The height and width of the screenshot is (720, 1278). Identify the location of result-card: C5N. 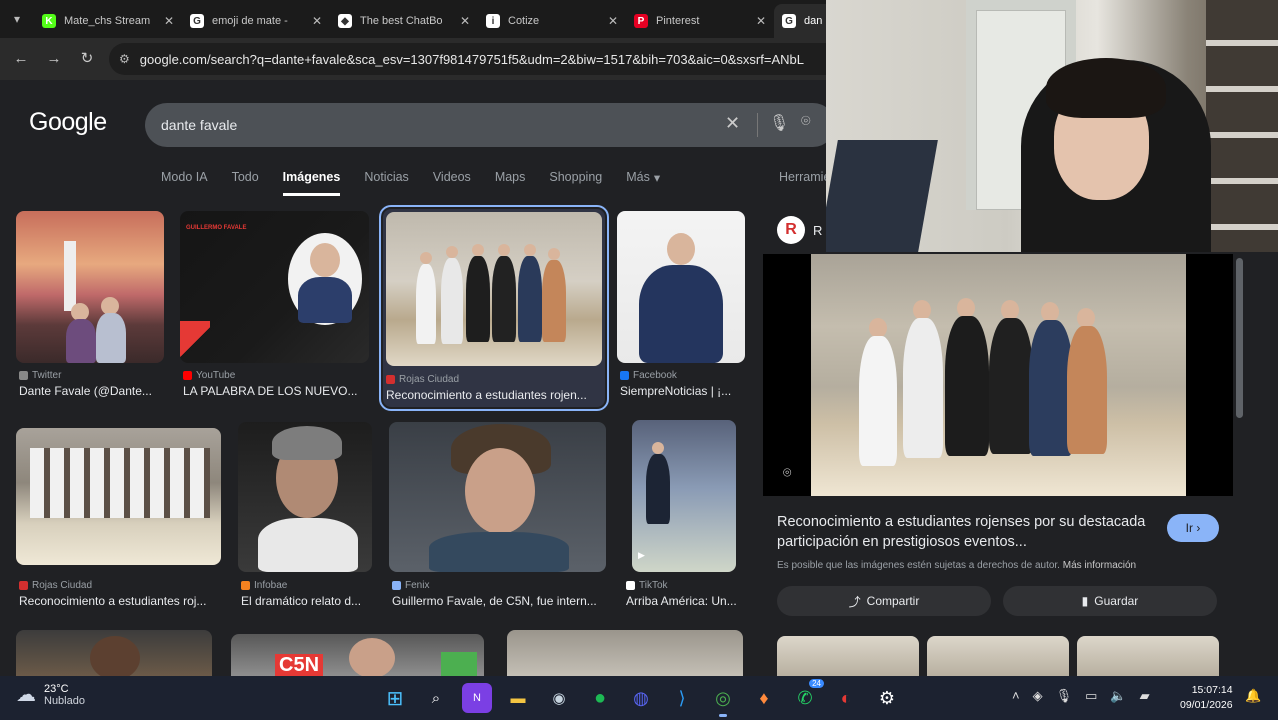
(357, 655).